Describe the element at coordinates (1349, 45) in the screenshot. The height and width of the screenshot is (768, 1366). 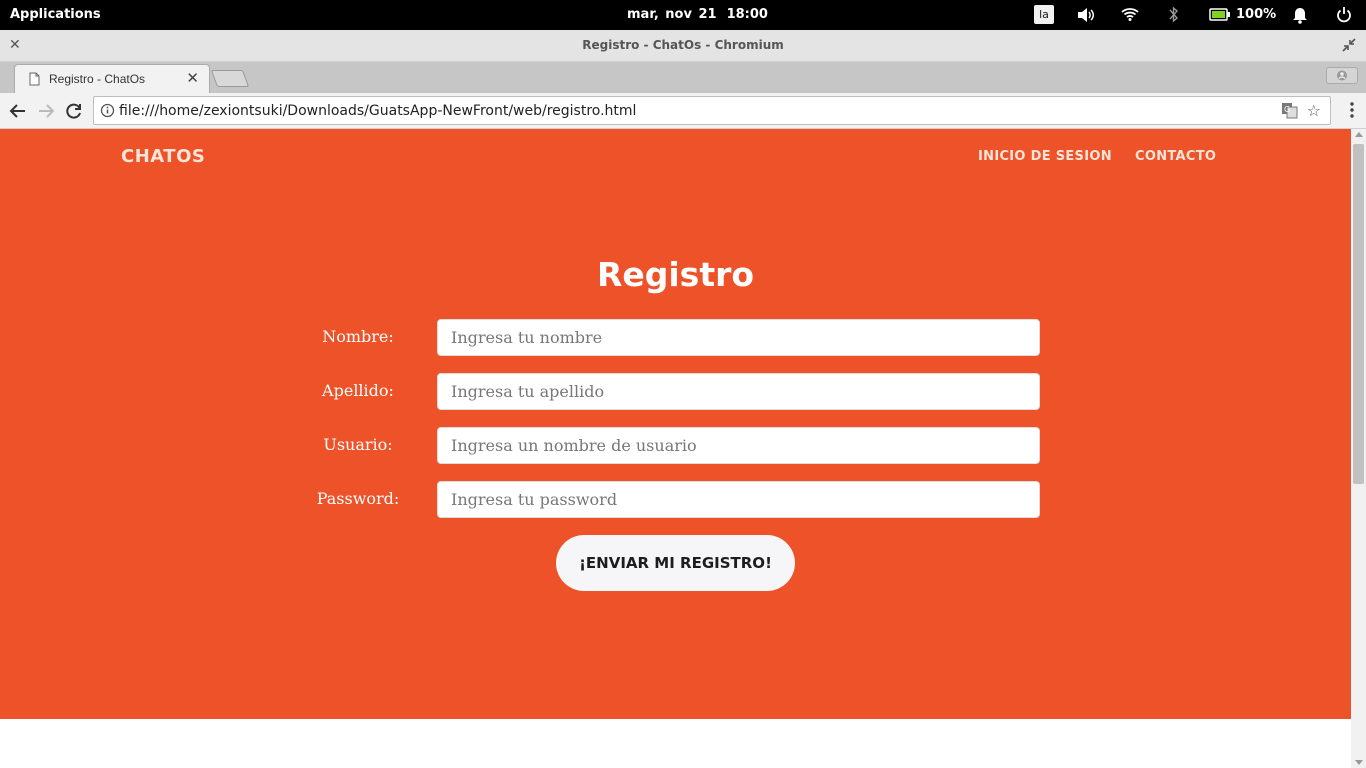
I see `unmaximize-icon` at that location.